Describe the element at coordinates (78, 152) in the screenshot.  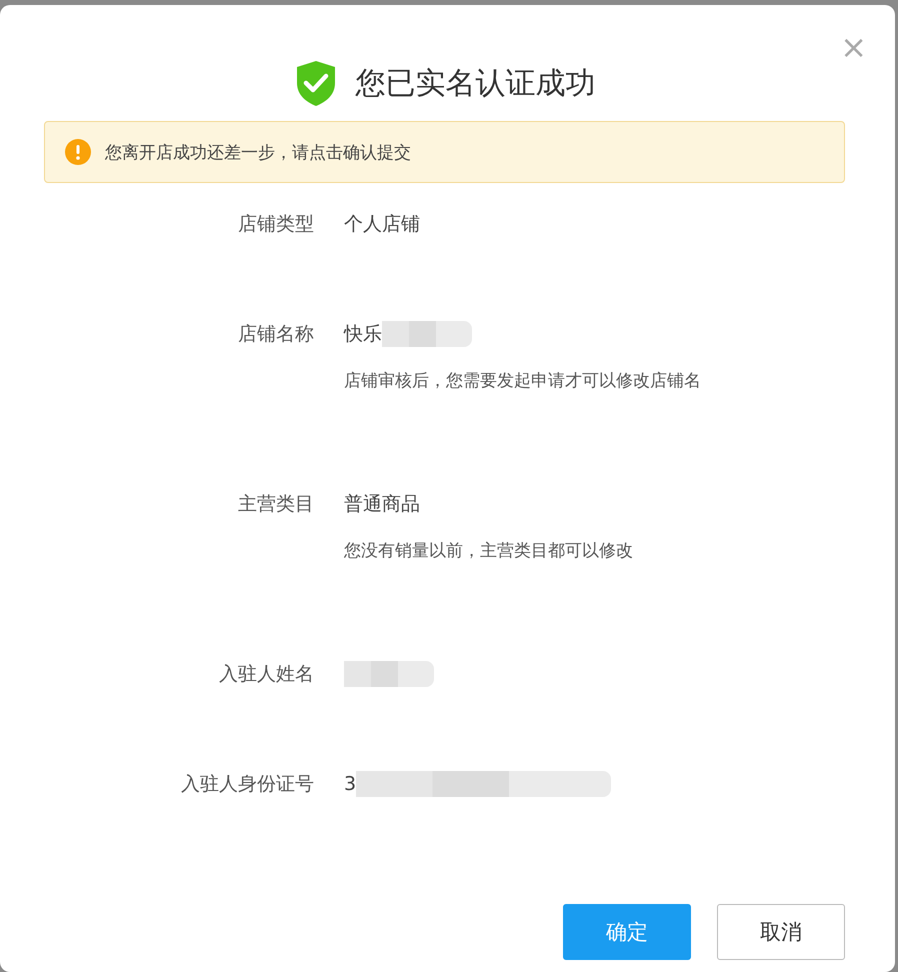
I see `warning-icon` at that location.